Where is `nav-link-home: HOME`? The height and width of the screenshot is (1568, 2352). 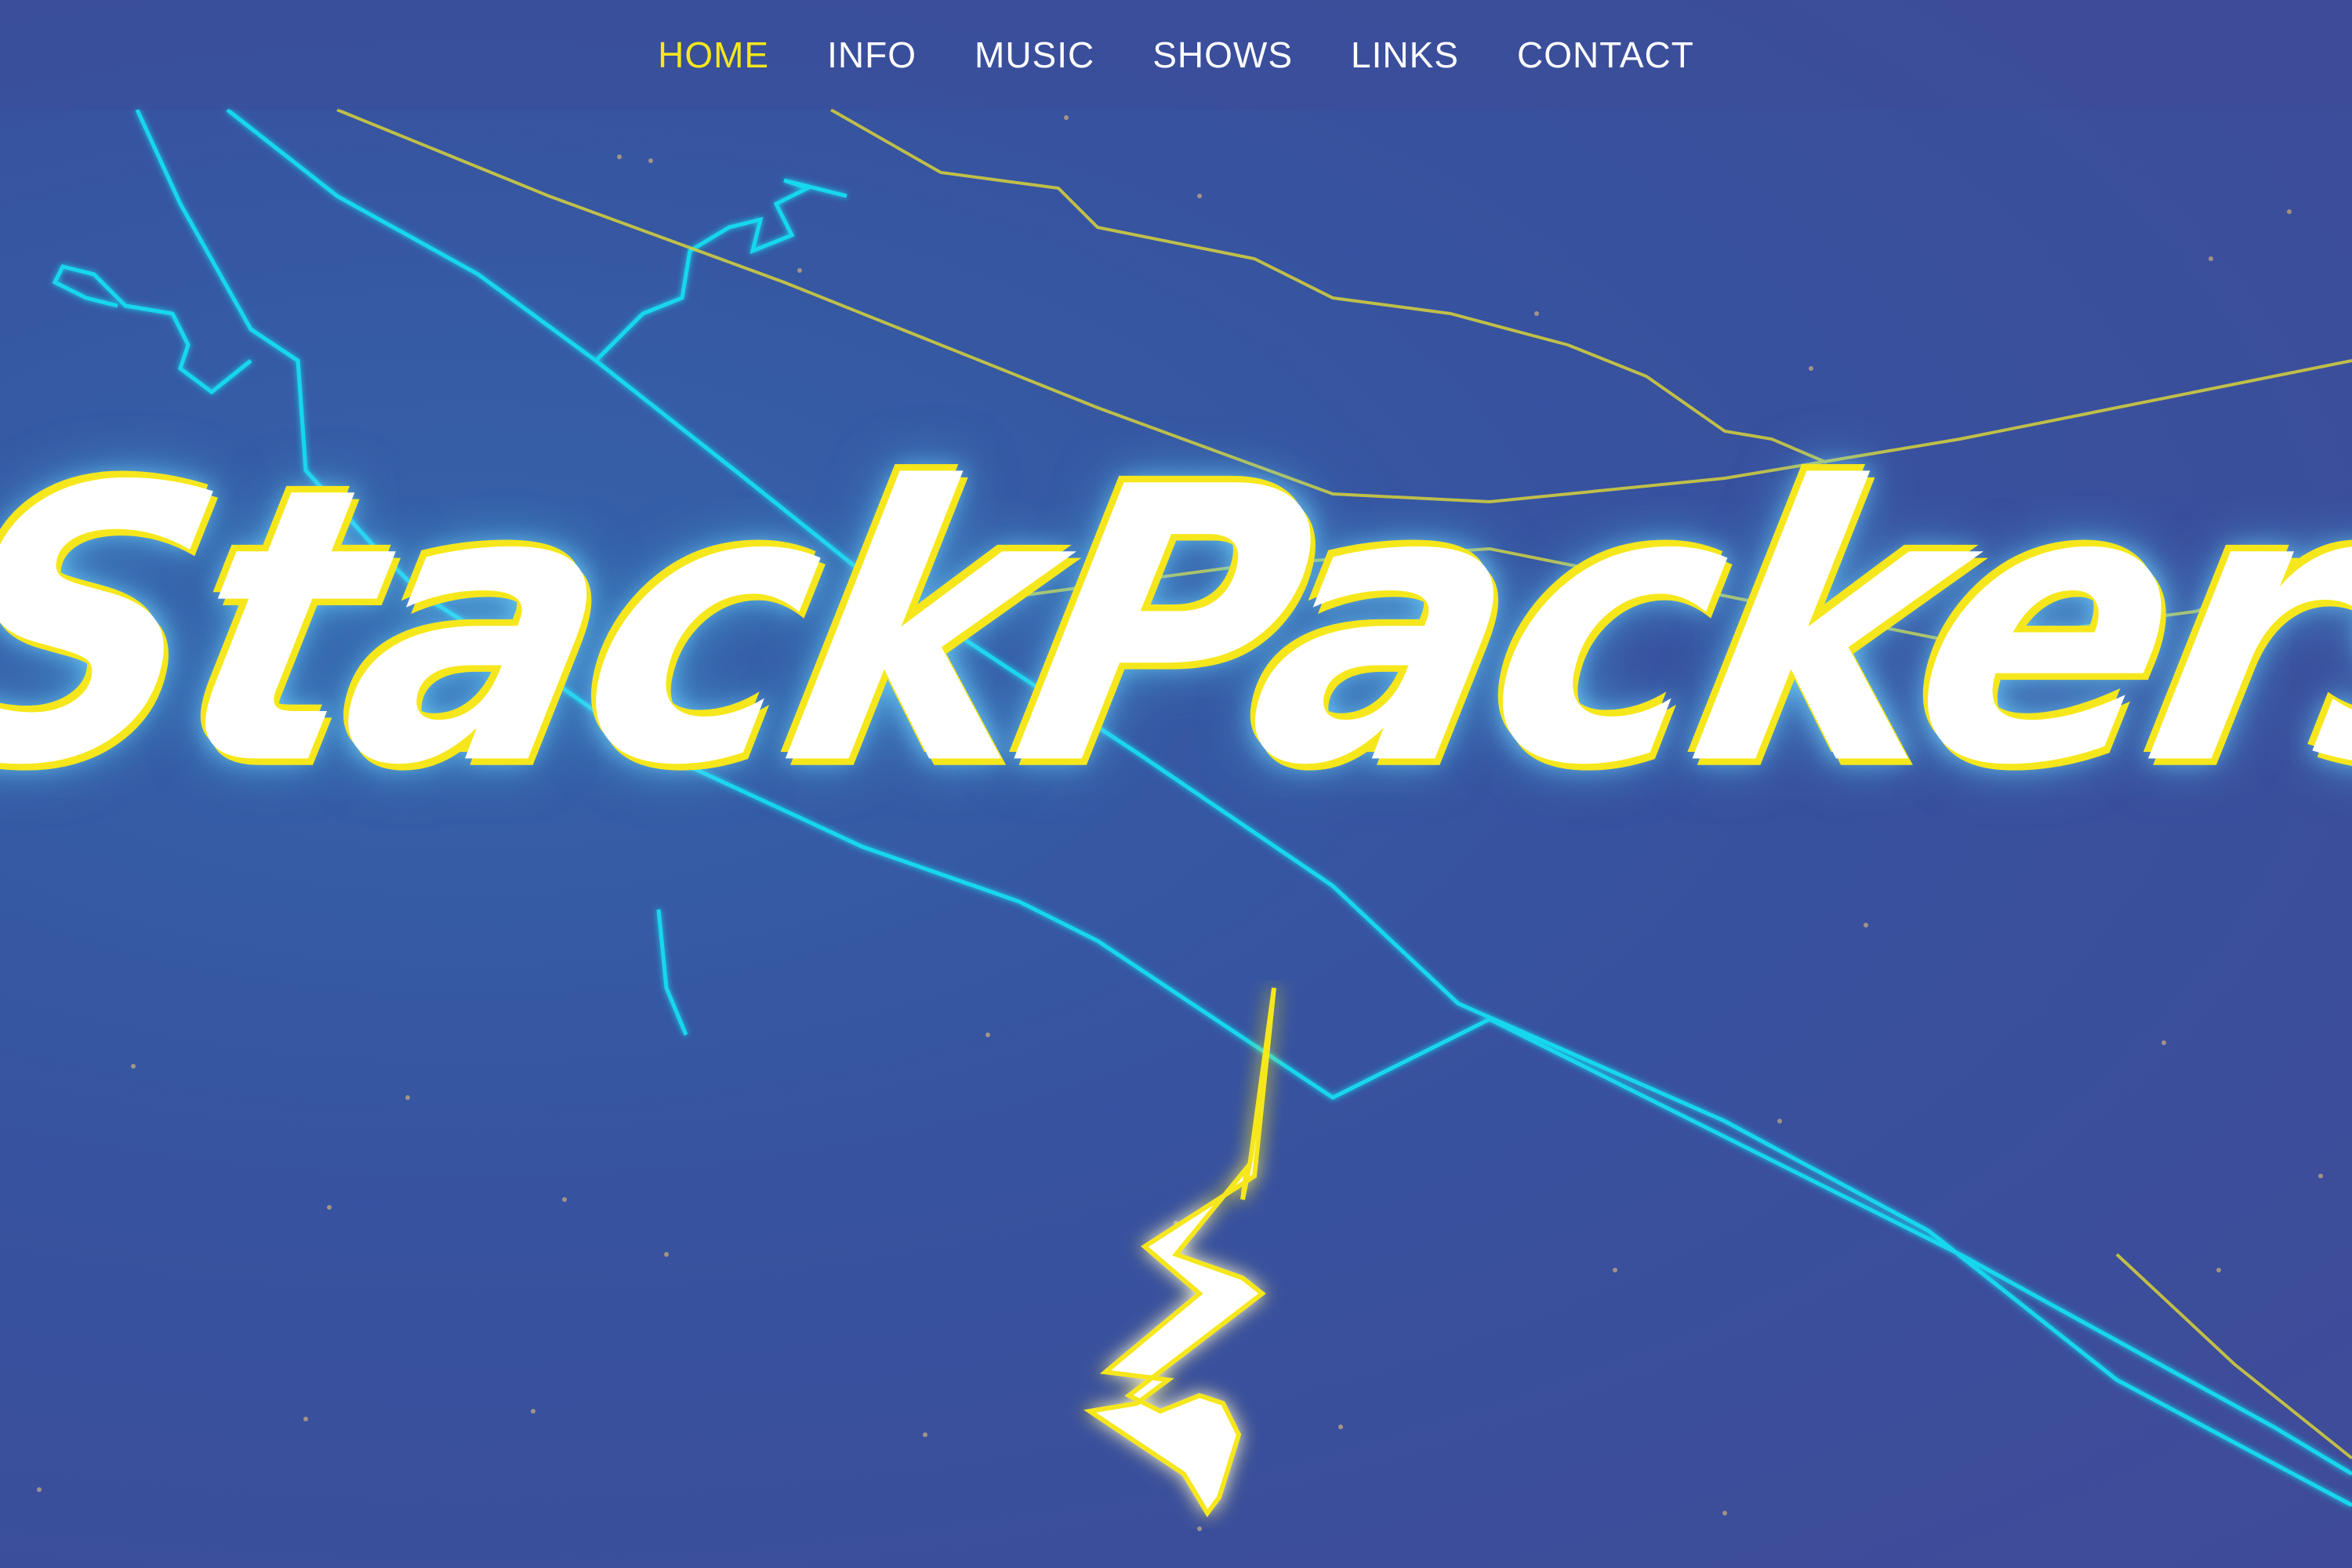 nav-link-home: HOME is located at coordinates (713, 55).